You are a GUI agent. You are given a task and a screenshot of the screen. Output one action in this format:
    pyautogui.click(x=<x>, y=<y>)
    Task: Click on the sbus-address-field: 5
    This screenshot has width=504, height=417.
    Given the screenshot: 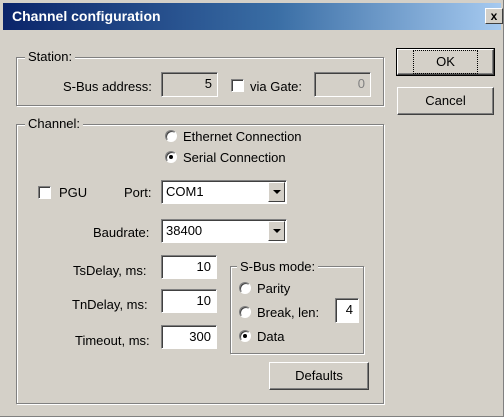 What is the action you would take?
    pyautogui.click(x=189, y=84)
    